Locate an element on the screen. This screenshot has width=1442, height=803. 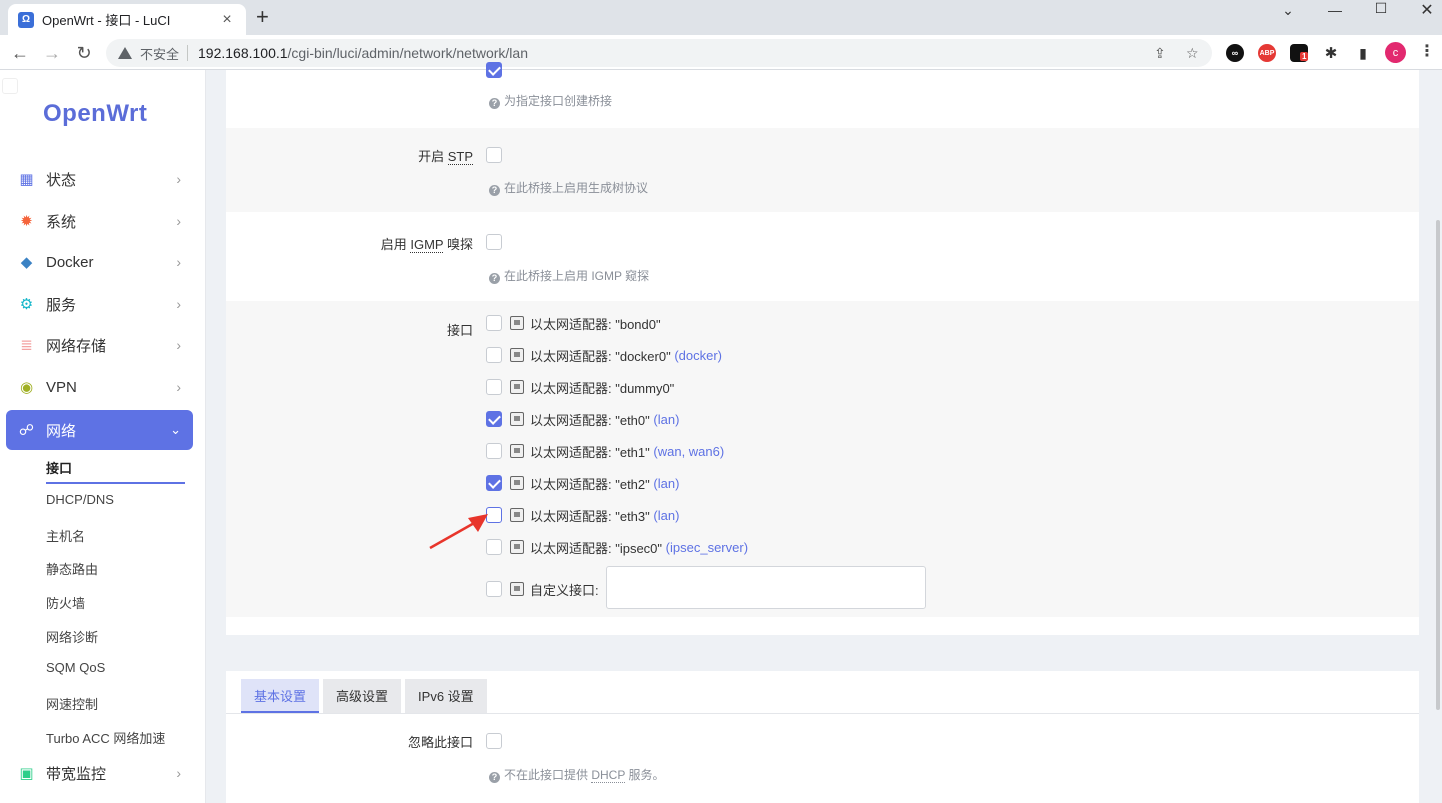
forward-icon: → is located at coordinates (52, 53).